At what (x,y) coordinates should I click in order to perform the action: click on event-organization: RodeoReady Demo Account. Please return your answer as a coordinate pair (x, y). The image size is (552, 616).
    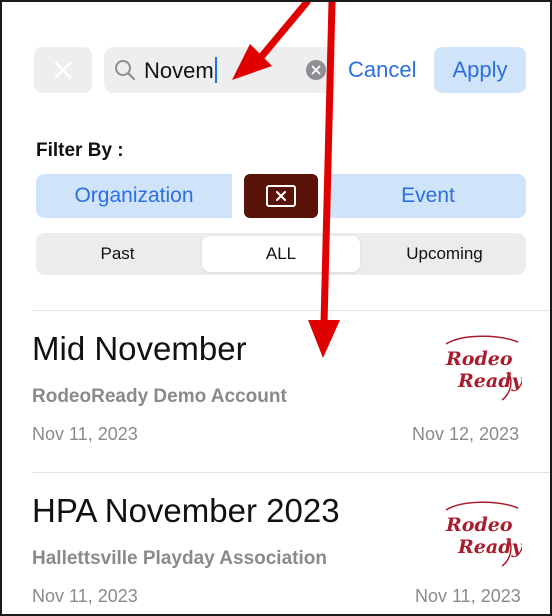
    Looking at the image, I should click on (159, 396).